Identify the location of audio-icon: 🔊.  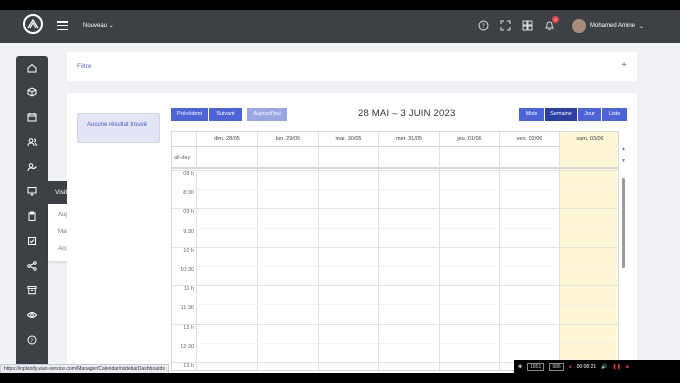
(604, 367).